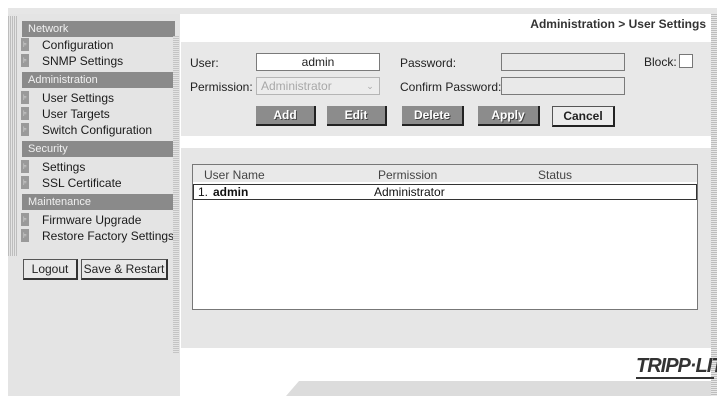 Image resolution: width=717 pixels, height=396 pixels. What do you see at coordinates (286, 116) in the screenshot?
I see `add-button: Add` at bounding box center [286, 116].